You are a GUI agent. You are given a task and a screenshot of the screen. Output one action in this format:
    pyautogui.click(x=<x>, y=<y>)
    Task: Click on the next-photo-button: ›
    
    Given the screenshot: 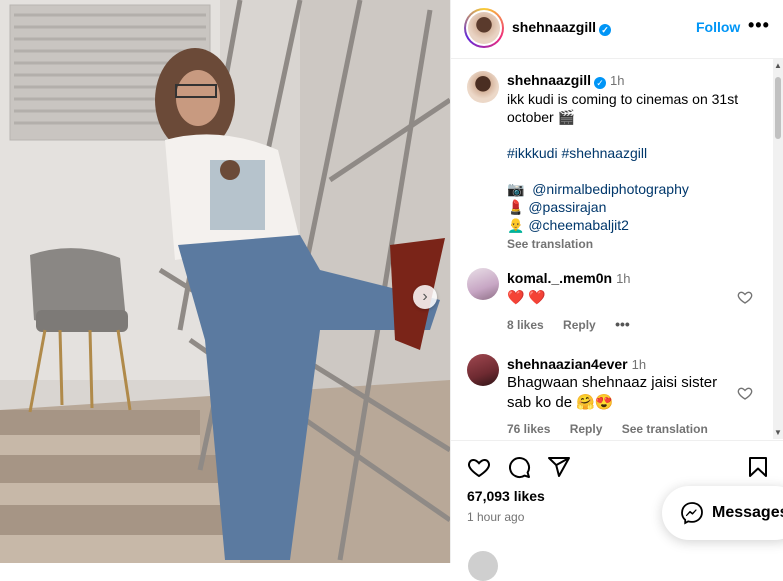 What is the action you would take?
    pyautogui.click(x=425, y=297)
    